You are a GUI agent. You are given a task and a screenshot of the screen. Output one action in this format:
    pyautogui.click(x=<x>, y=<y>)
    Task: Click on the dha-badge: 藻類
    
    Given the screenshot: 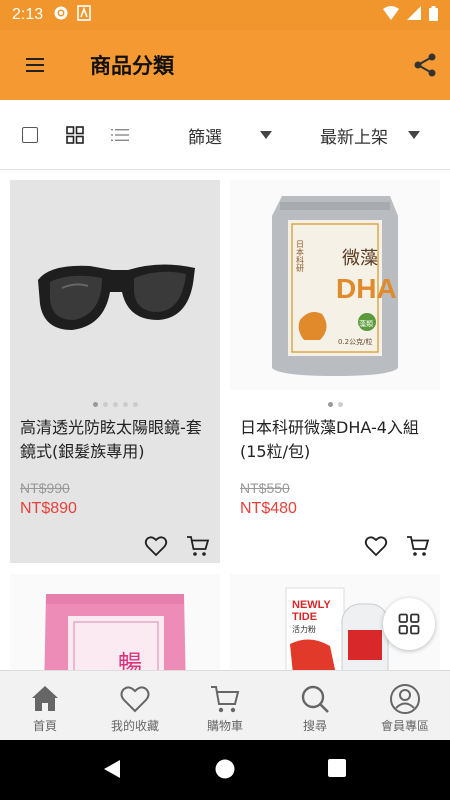 What is the action you would take?
    pyautogui.click(x=366, y=323)
    